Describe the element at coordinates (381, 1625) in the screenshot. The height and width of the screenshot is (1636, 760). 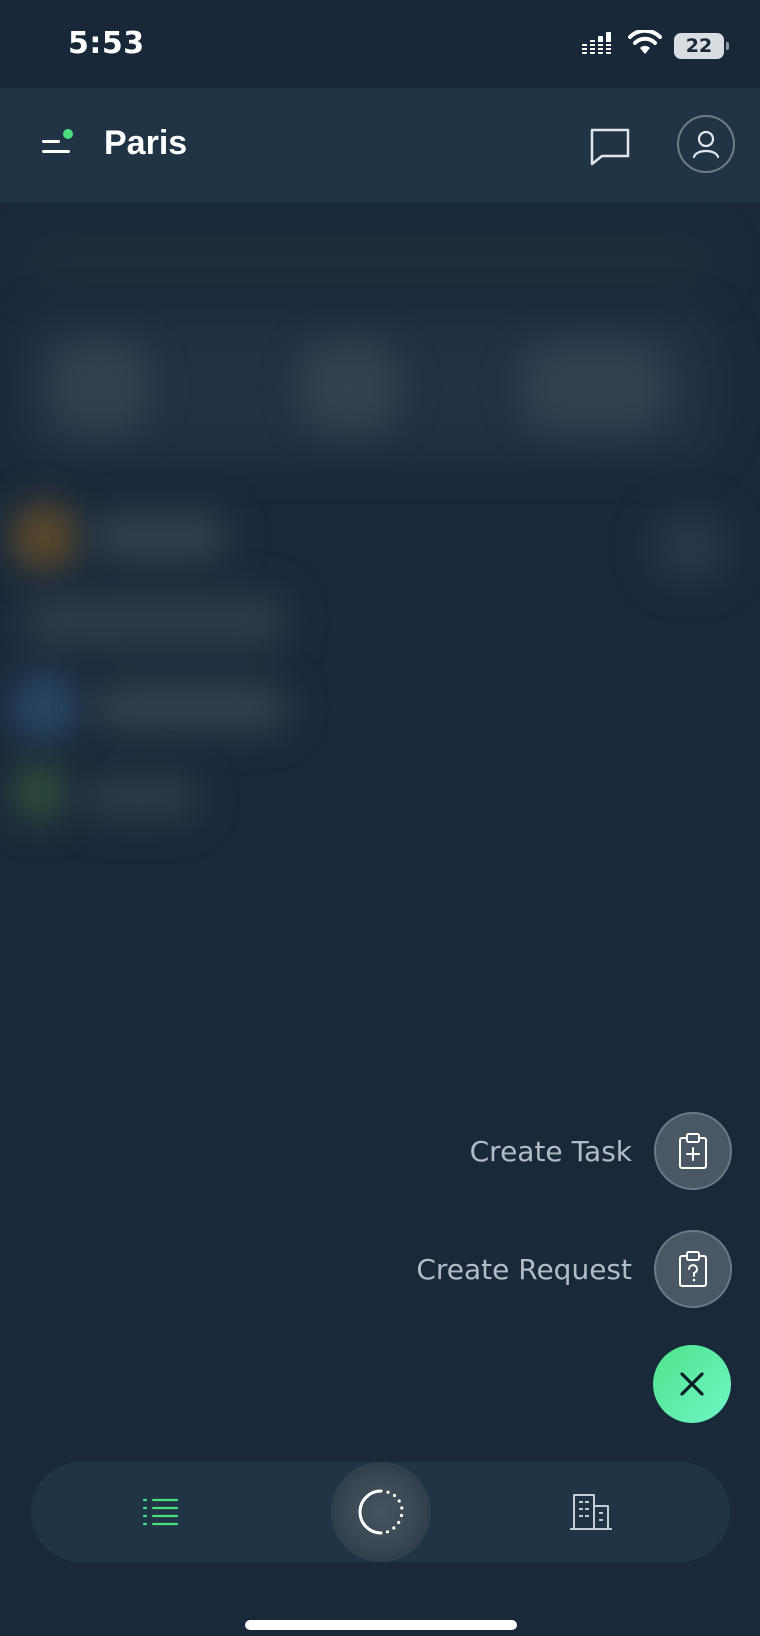
I see `home-indicator` at that location.